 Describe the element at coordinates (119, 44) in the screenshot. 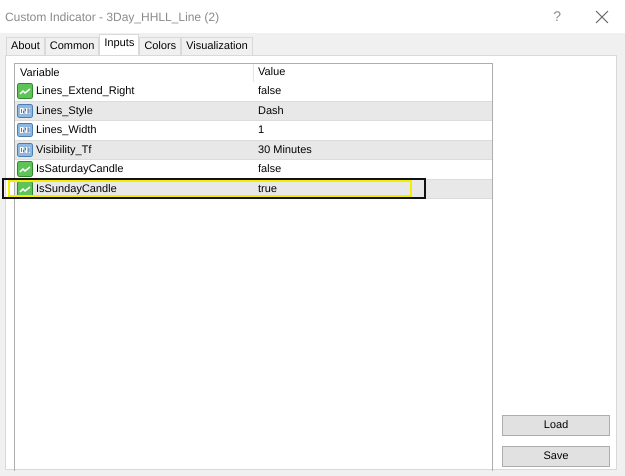

I see `tab: Inputs` at that location.